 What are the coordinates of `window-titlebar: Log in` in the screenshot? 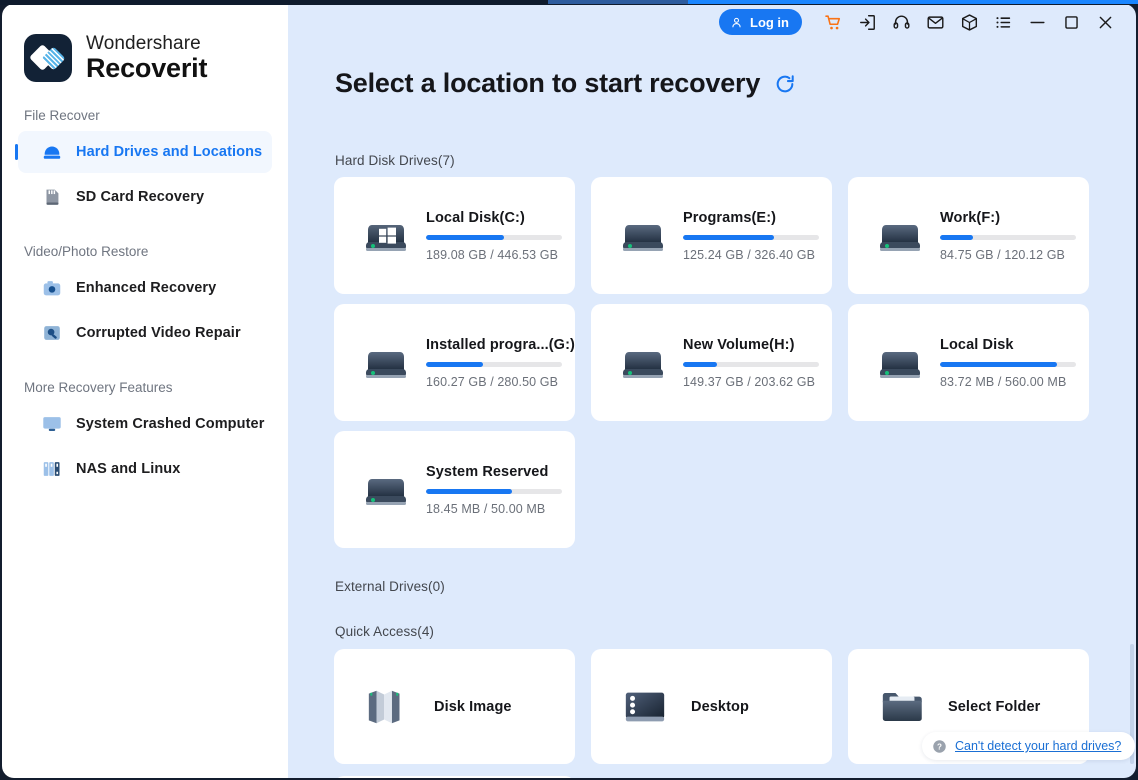 It's located at (712, 22).